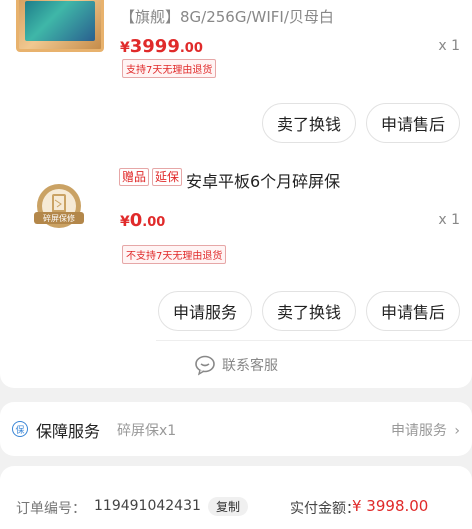  I want to click on order-number-label: 订单编号：, so click(51, 509).